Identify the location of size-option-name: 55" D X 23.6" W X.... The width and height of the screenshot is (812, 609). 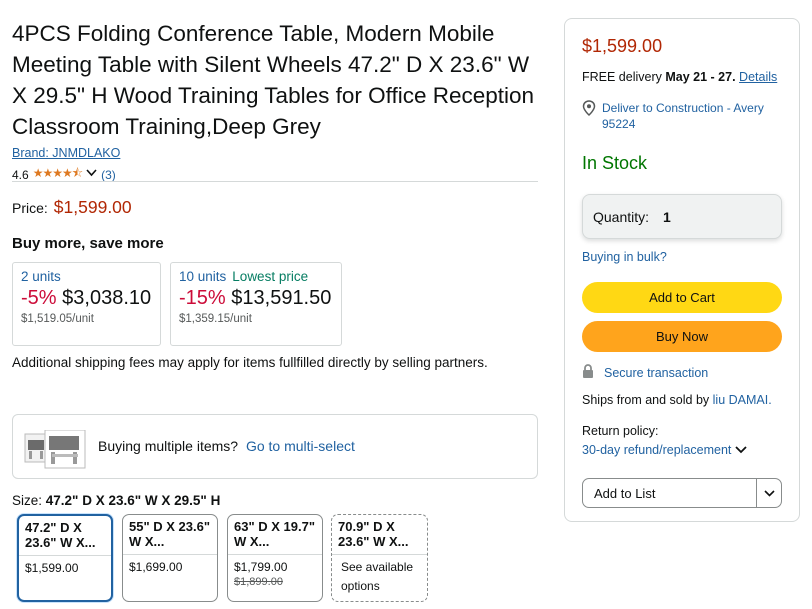
(169, 534).